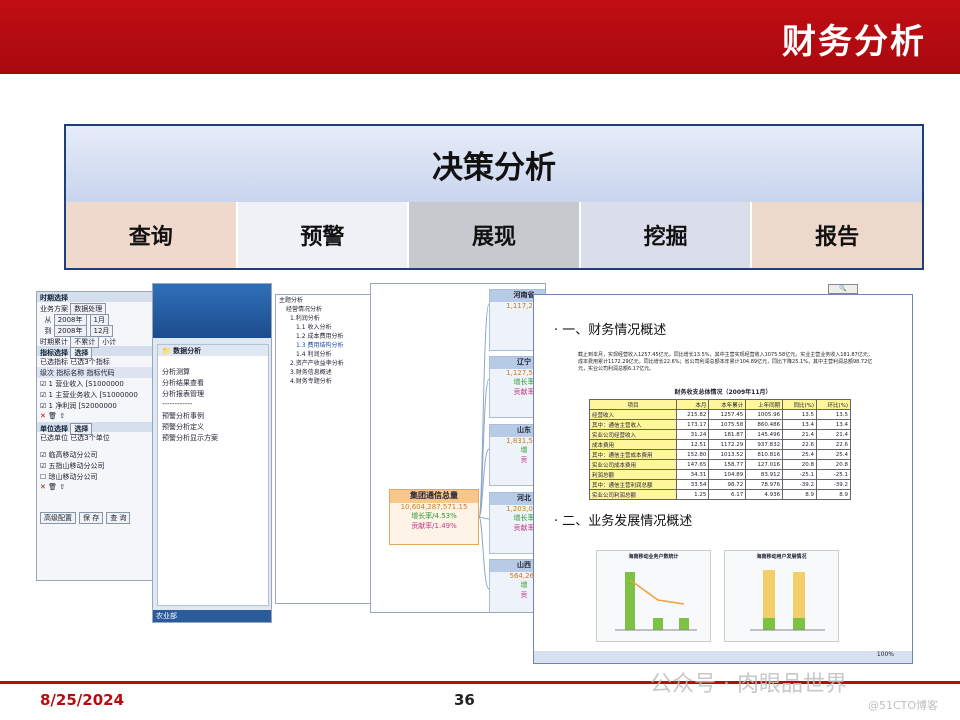  I want to click on tab-mining: 挖掘, so click(666, 235).